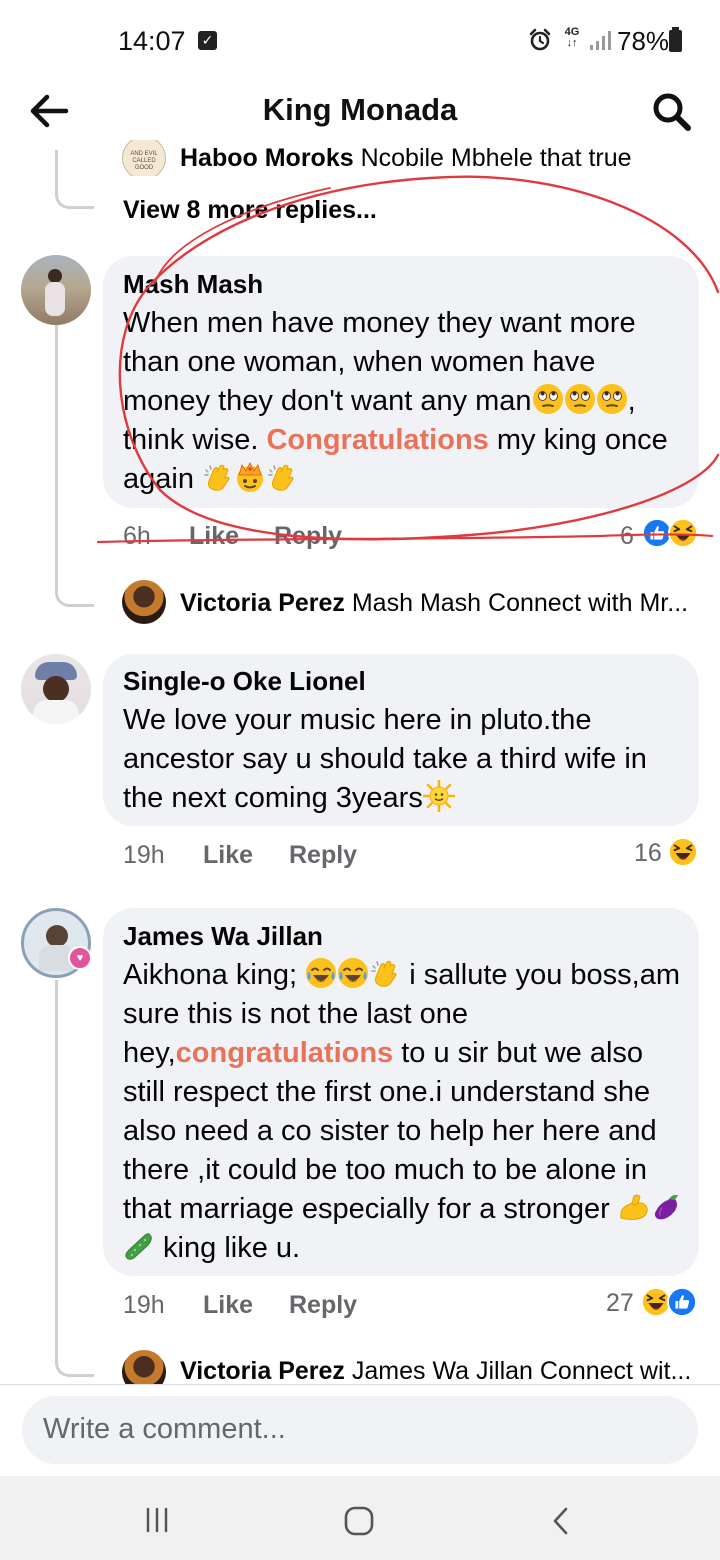  What do you see at coordinates (152, 41) in the screenshot?
I see `status-time: 14:07` at bounding box center [152, 41].